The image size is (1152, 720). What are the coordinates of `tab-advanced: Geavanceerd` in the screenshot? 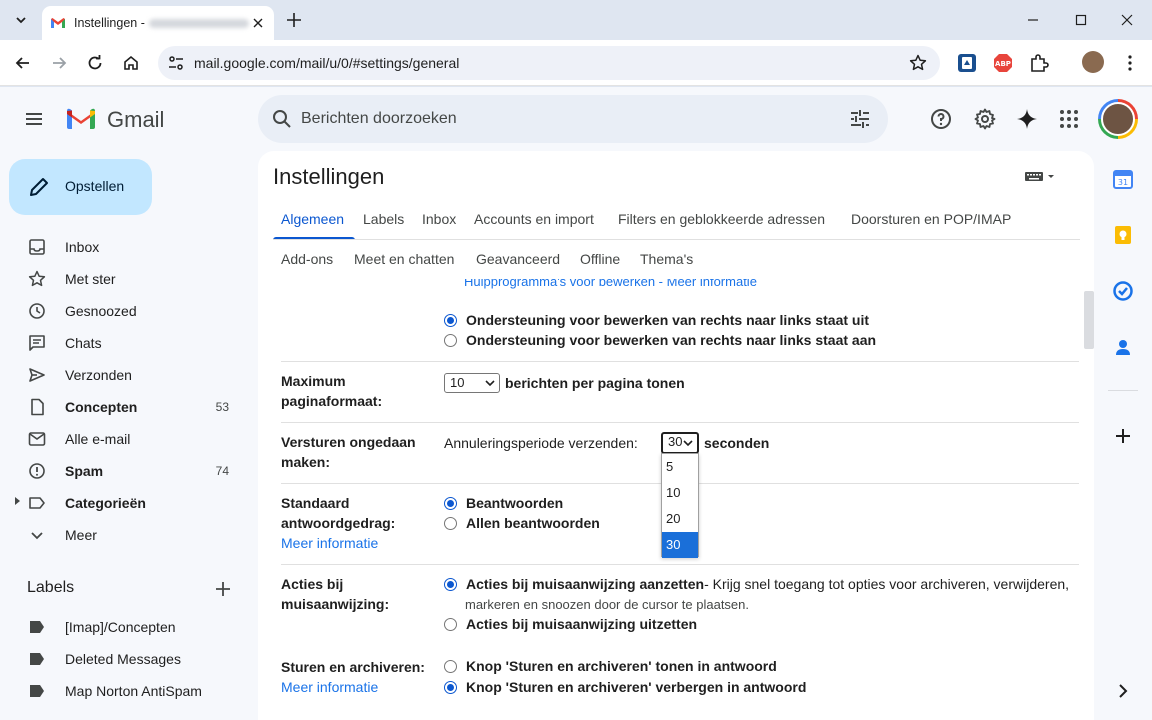 It's located at (518, 259).